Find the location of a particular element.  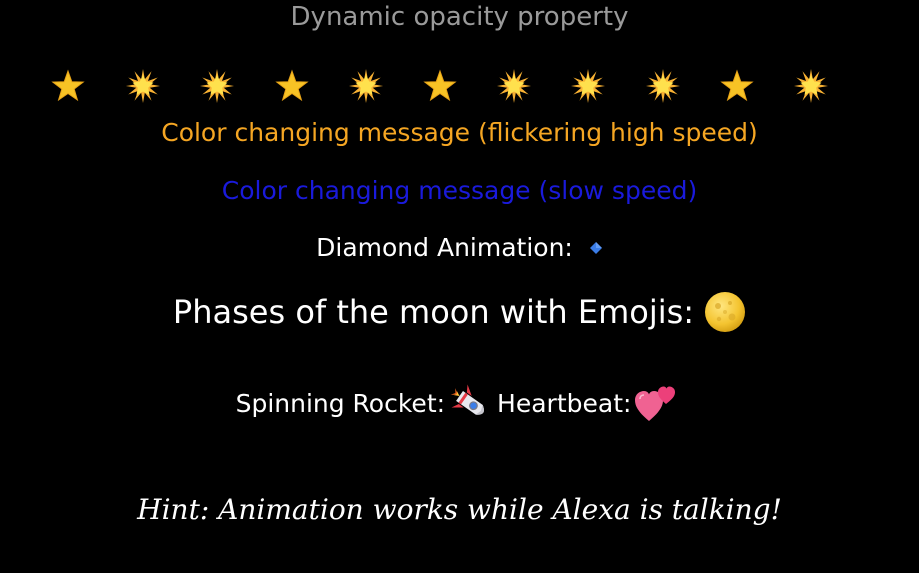

diamond-animation-row: Diamond Animation: is located at coordinates (459, 248).